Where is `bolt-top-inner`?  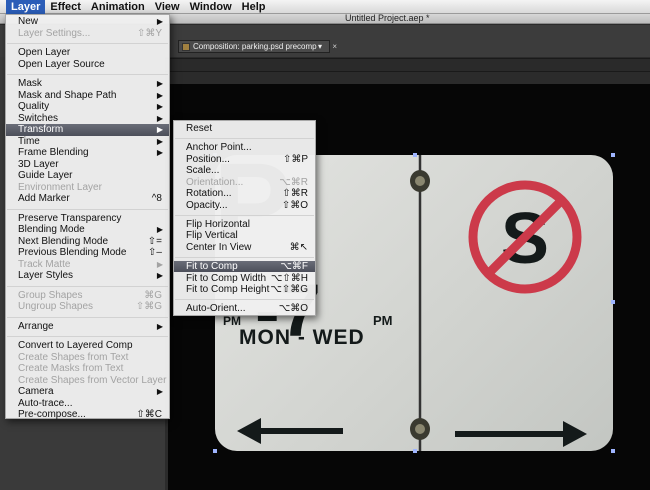 bolt-top-inner is located at coordinates (420, 181).